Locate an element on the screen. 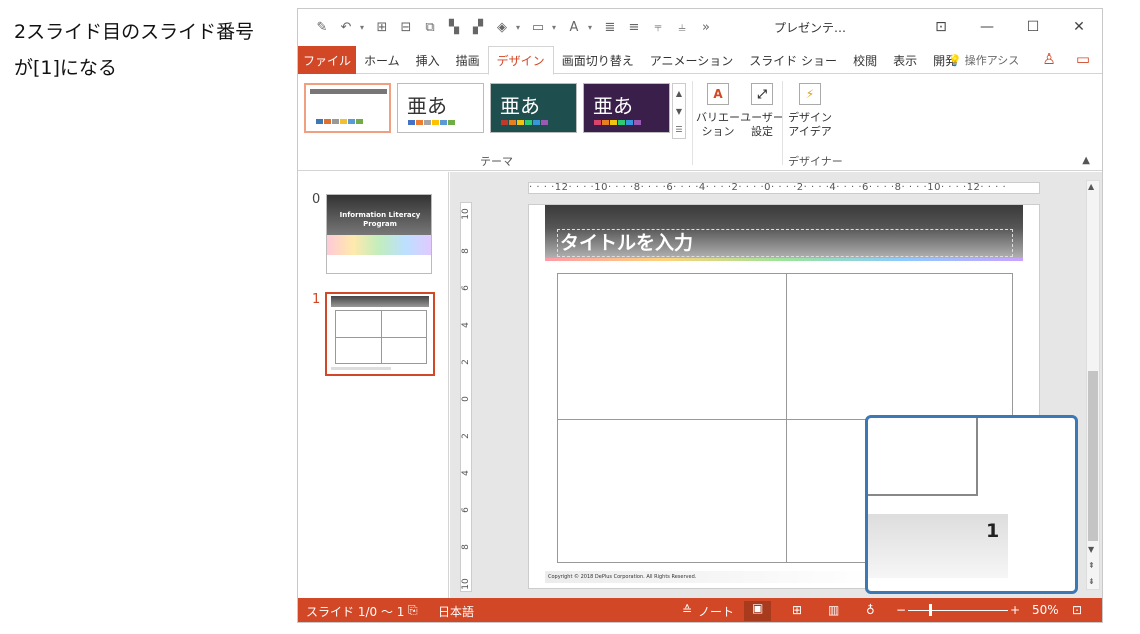  fill-caret-icon: ▾ is located at coordinates (520, 27).